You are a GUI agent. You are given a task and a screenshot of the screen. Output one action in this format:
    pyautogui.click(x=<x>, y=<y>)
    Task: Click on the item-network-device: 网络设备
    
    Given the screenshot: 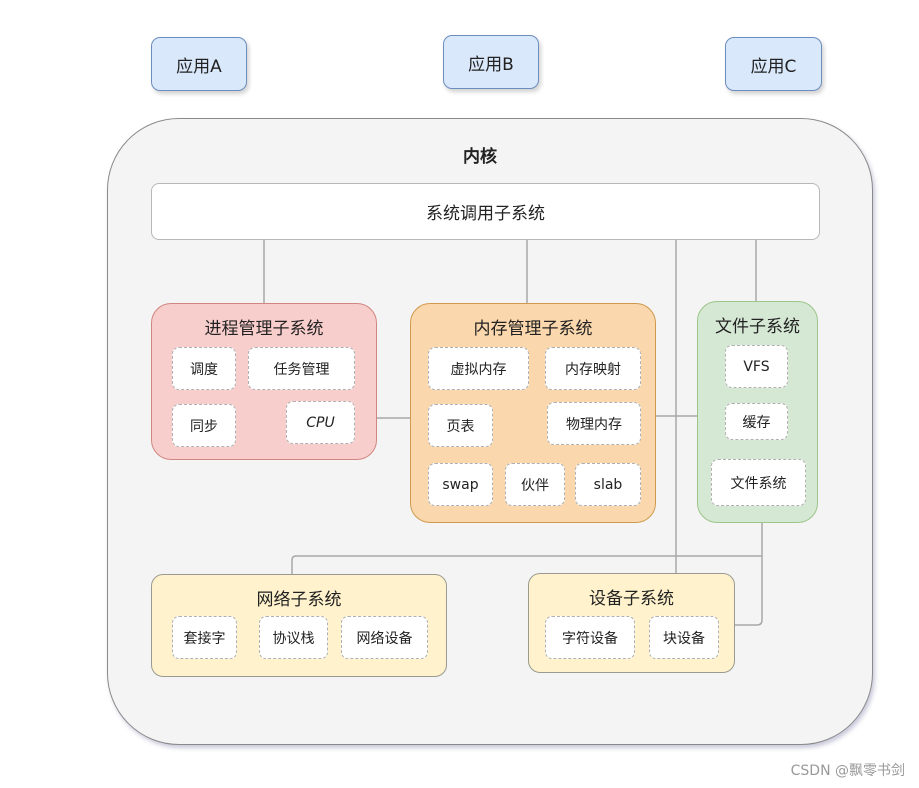 What is the action you would take?
    pyautogui.click(x=384, y=637)
    